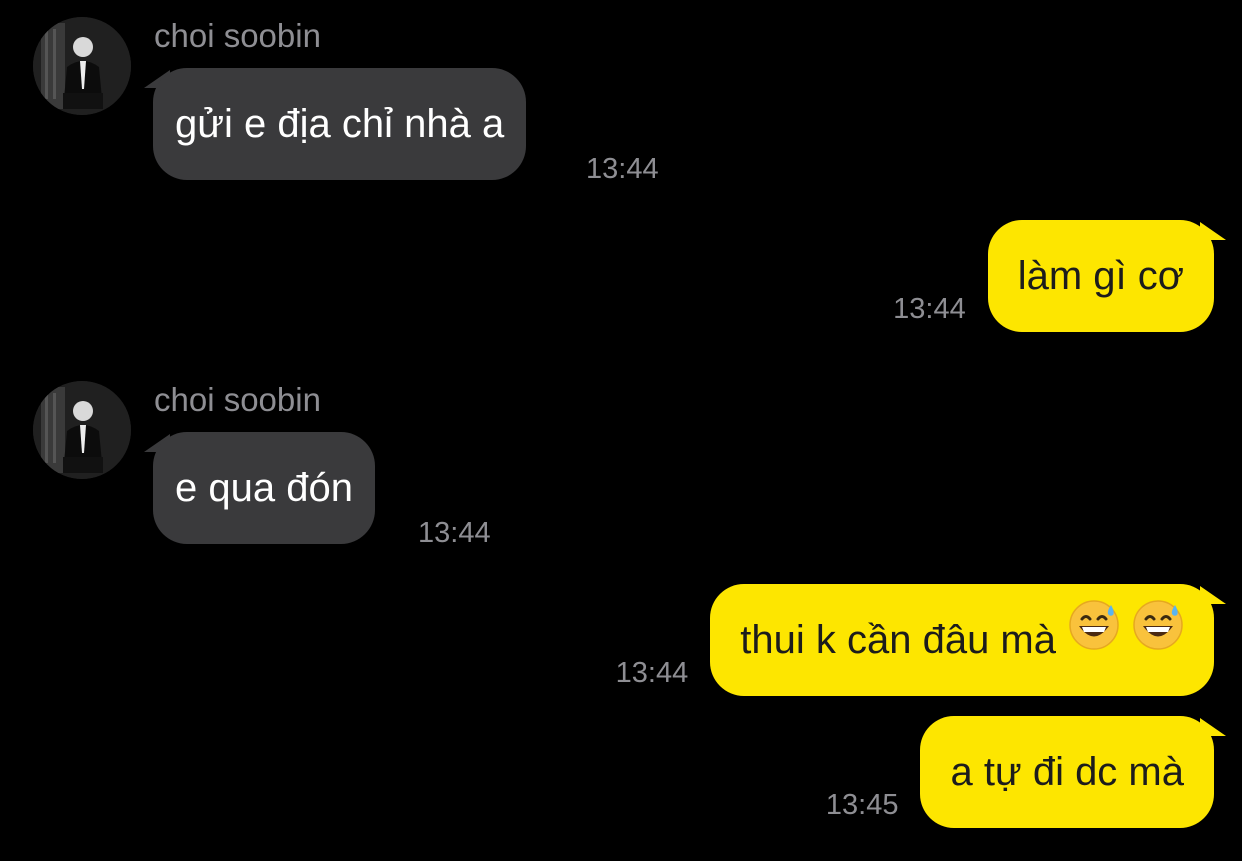 This screenshot has height=861, width=1242. I want to click on message-text: e qua đón, so click(264, 488).